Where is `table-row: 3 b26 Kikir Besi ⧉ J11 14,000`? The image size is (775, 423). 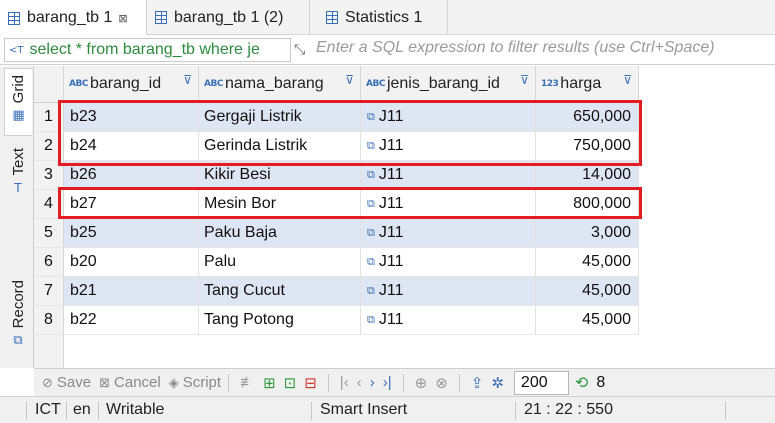 table-row: 3 b26 Kikir Besi ⧉ J11 14,000 is located at coordinates (336, 175).